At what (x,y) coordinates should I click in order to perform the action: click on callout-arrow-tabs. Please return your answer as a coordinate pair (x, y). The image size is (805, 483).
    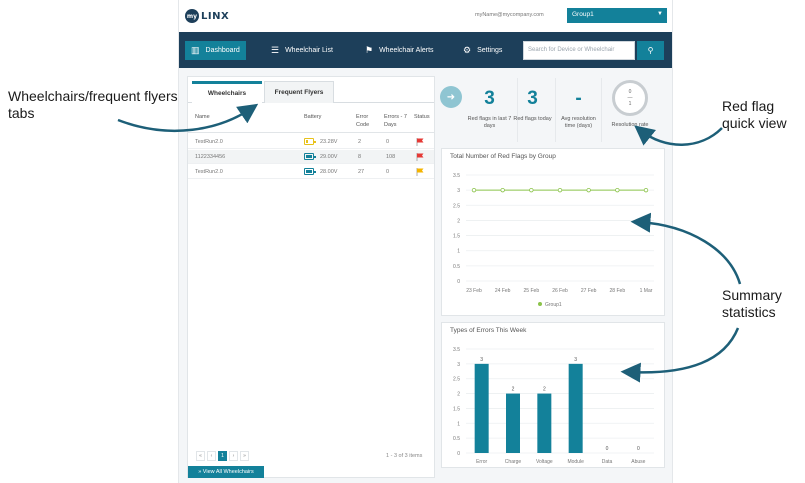
    Looking at the image, I should click on (188, 118).